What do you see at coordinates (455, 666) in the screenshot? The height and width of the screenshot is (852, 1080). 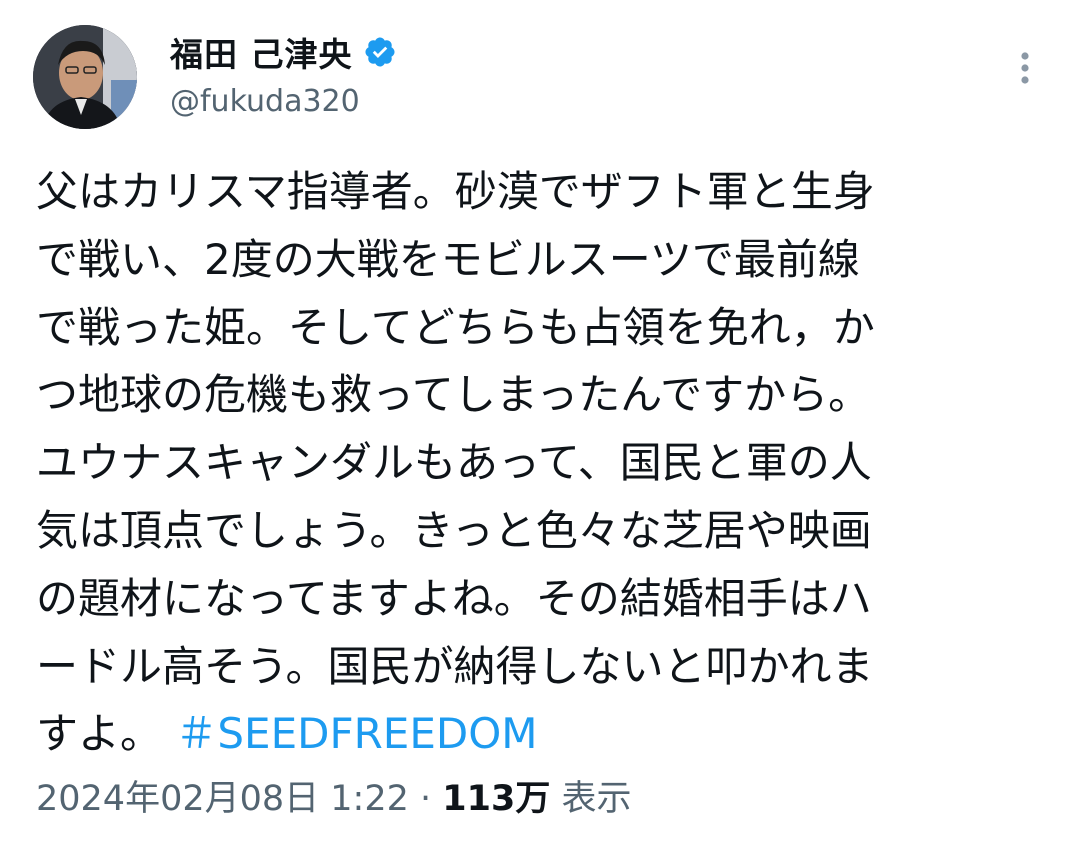 I see `tweet-text-line: ードル高そう。国民が納得しないと叩かれま` at bounding box center [455, 666].